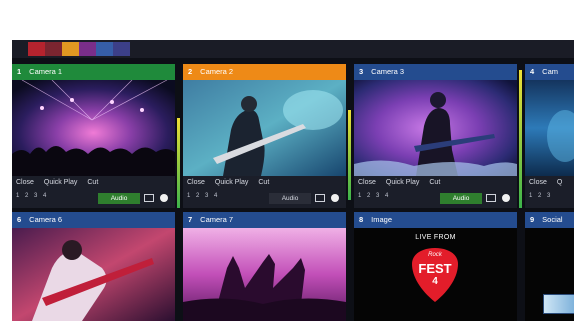  I want to click on camera-tile-4: 4 Cam Close Q 123, so click(549, 136).